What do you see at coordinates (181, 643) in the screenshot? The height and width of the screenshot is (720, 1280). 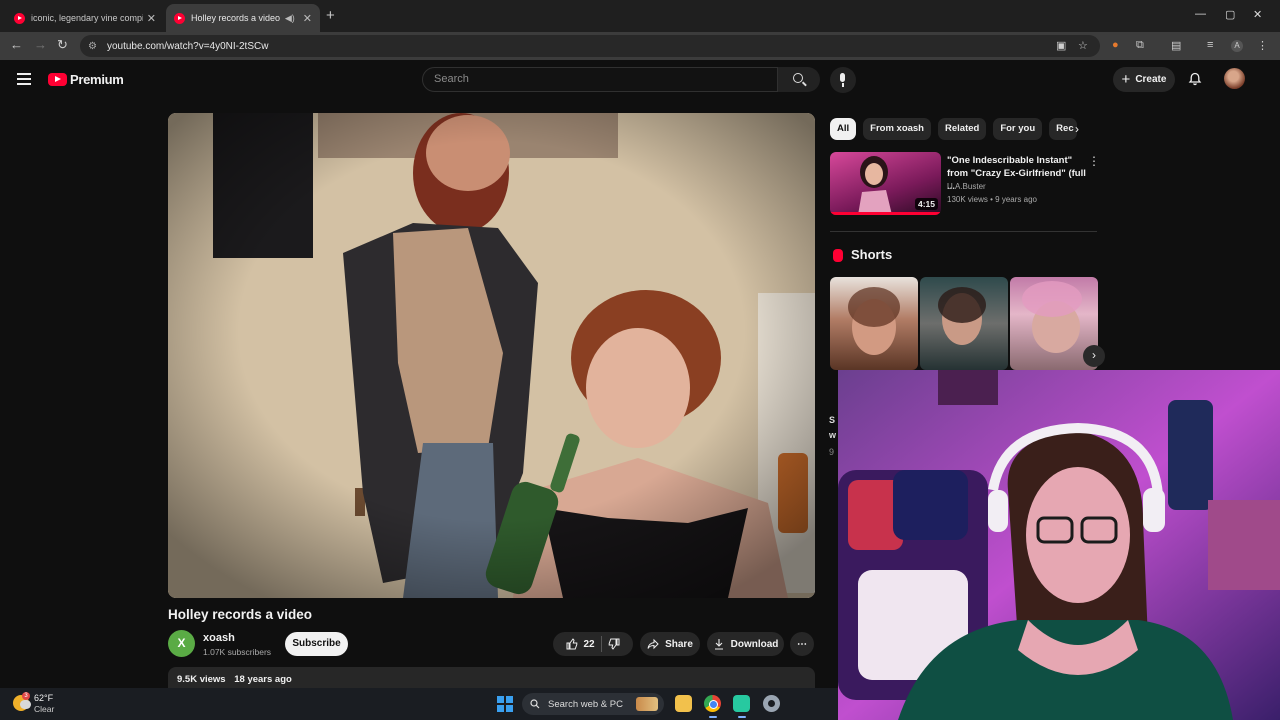 I see `channel-avatar: X` at bounding box center [181, 643].